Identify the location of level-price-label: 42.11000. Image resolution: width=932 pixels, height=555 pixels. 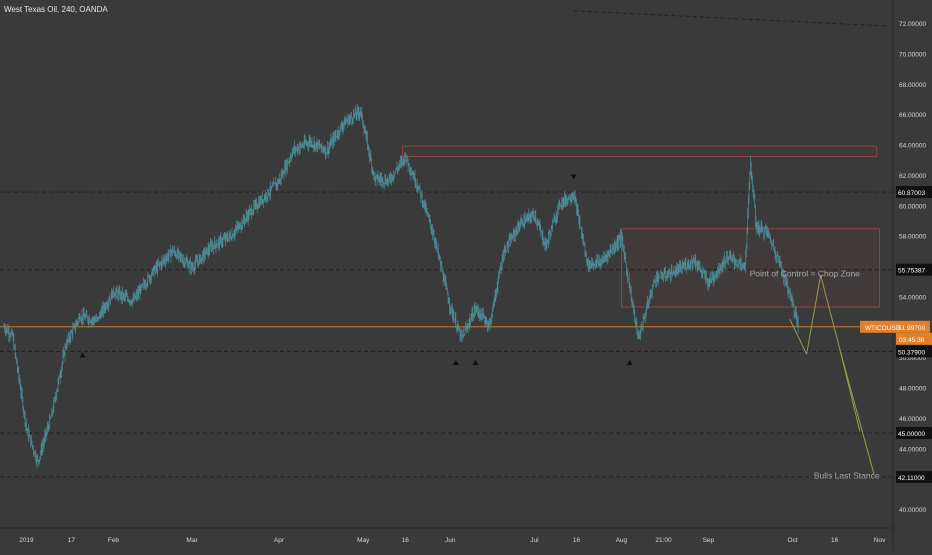
(911, 478).